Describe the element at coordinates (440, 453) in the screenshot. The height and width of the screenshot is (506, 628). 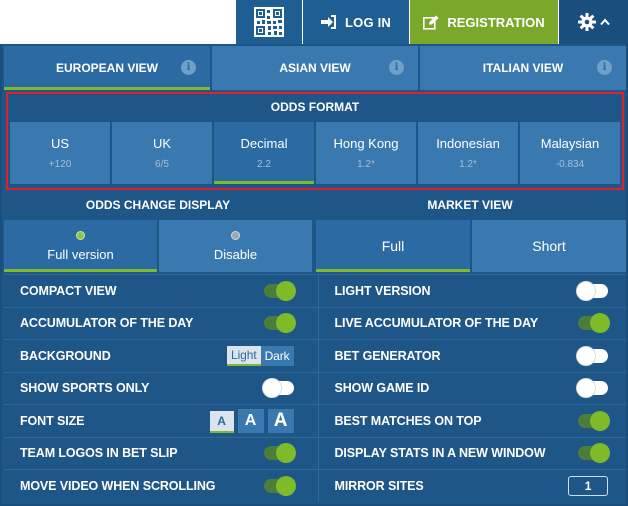
I see `setting-label: DISPLAY STATS IN A NEW WINDOW` at that location.